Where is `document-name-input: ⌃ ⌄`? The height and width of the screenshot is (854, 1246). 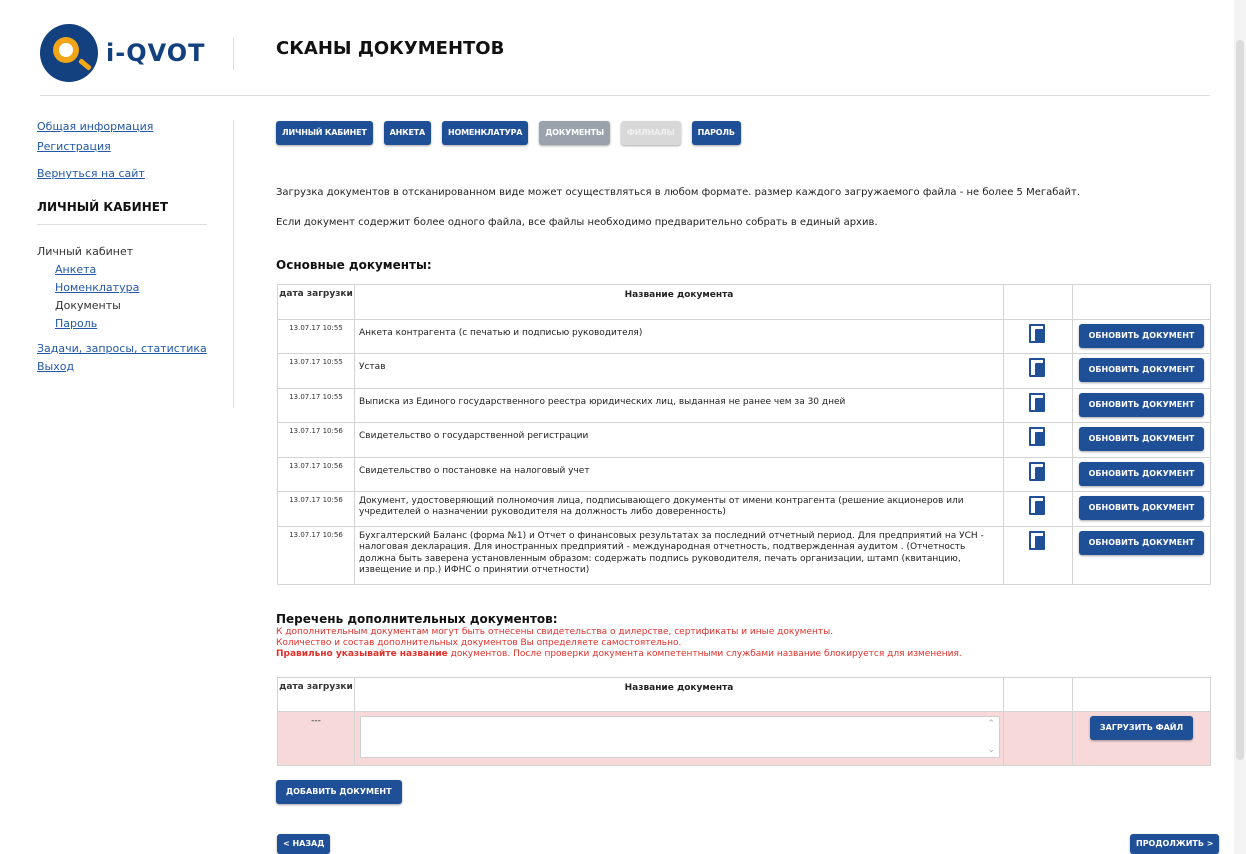
document-name-input: ⌃ ⌄ is located at coordinates (680, 737).